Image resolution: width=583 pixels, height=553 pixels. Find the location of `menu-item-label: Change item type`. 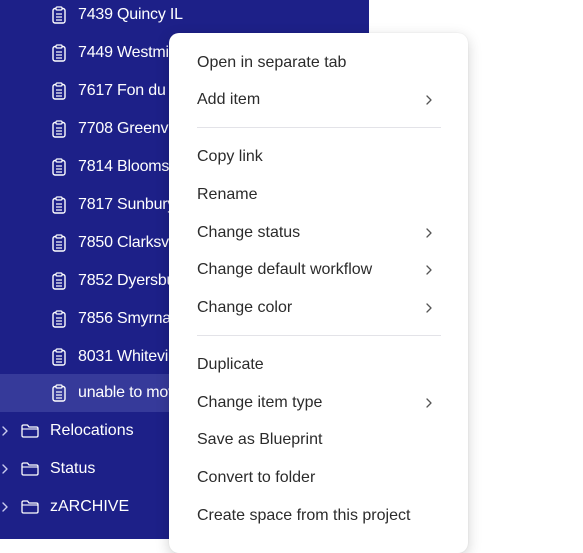

menu-item-label: Change item type is located at coordinates (260, 402).